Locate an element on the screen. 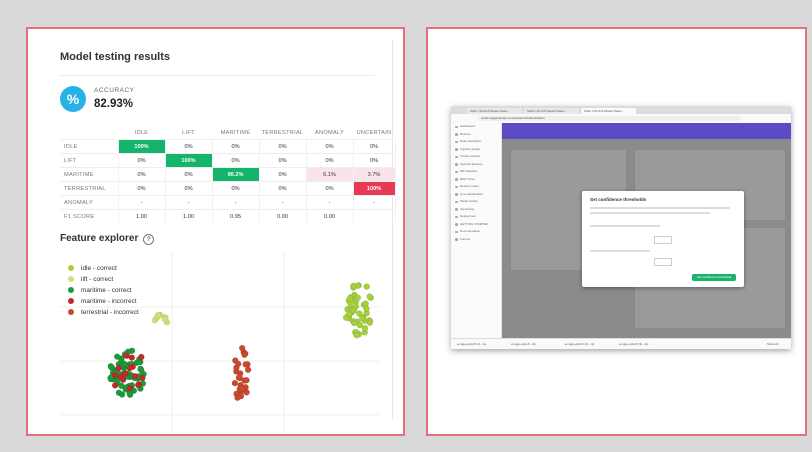  app-sidebar-item: Versioning is located at coordinates (476, 210).